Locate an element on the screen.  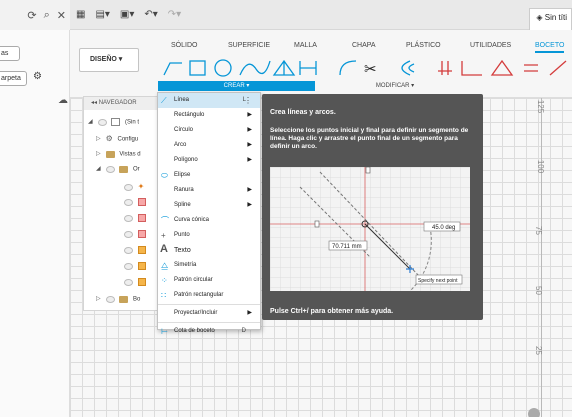
menu-item-slot: Ranura ▶ is located at coordinates (209, 190).